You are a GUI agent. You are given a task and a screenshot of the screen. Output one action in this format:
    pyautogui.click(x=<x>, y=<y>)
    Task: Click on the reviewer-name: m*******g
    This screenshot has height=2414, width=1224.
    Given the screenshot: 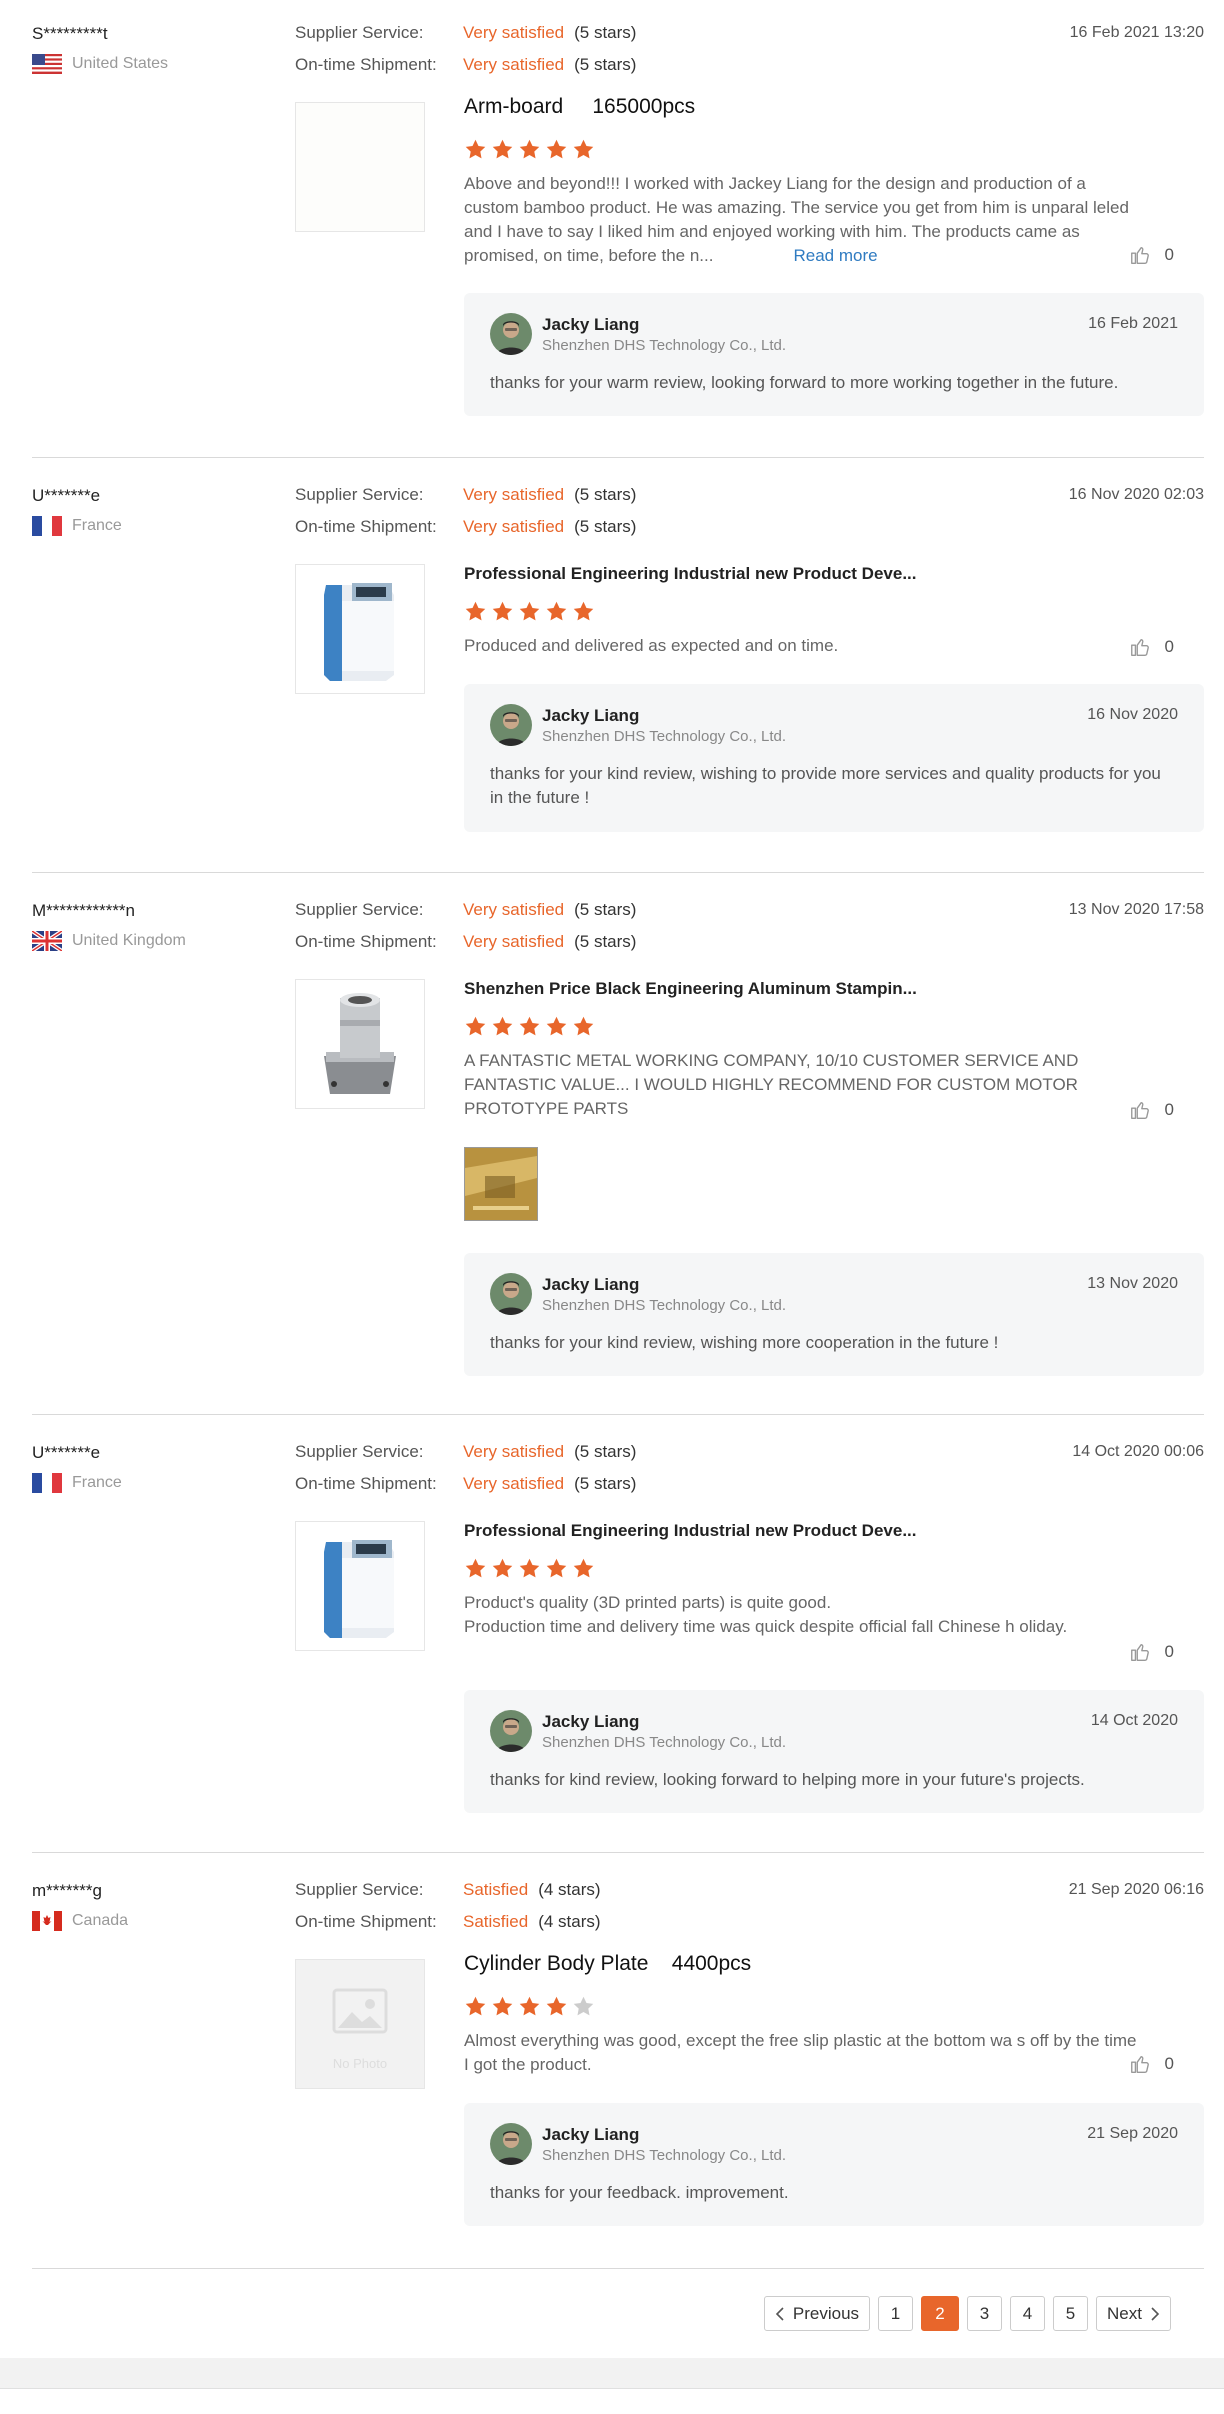 What is the action you would take?
    pyautogui.click(x=67, y=1890)
    